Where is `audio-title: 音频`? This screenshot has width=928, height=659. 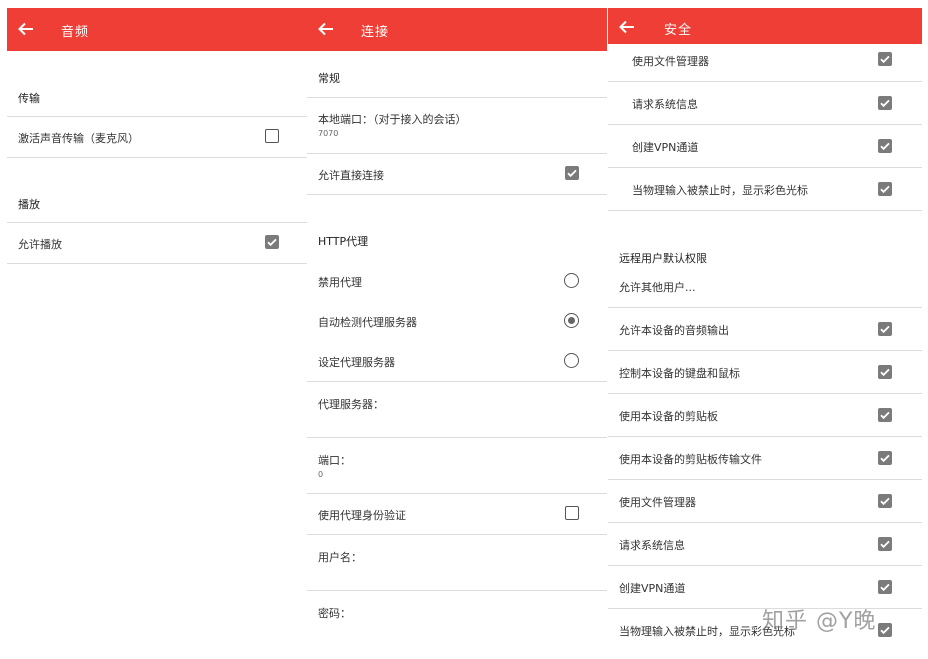
audio-title: 音频 is located at coordinates (75, 32).